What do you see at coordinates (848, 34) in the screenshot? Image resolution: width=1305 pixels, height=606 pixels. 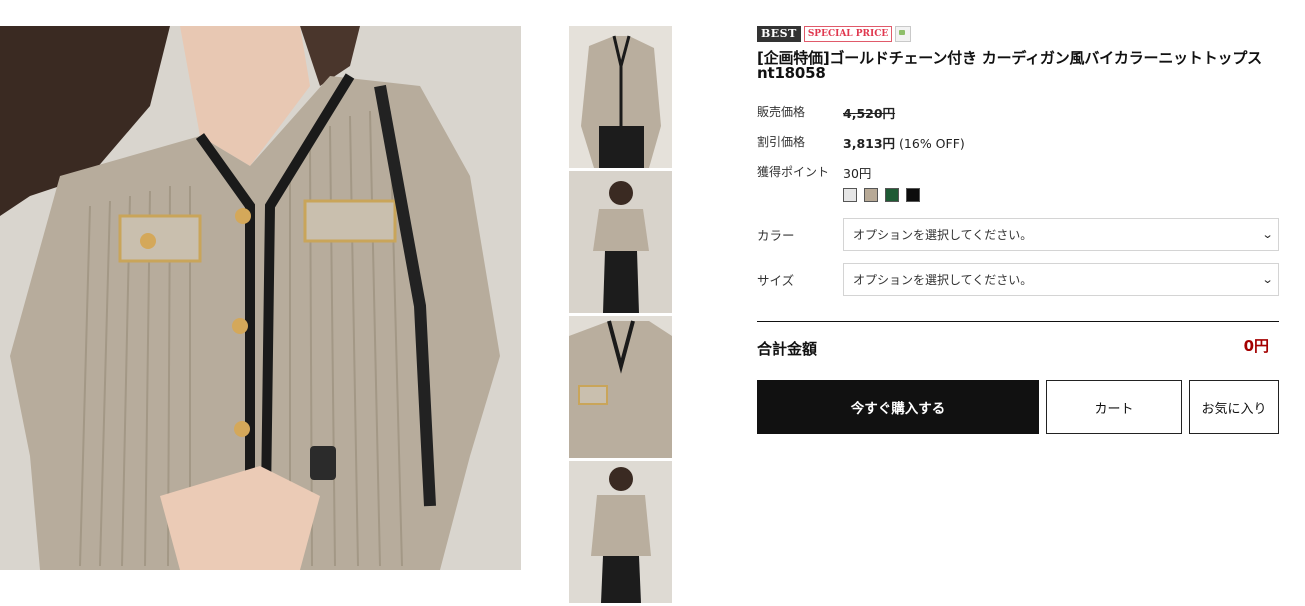 I see `special-price-badge: SPECIAL PRICE` at bounding box center [848, 34].